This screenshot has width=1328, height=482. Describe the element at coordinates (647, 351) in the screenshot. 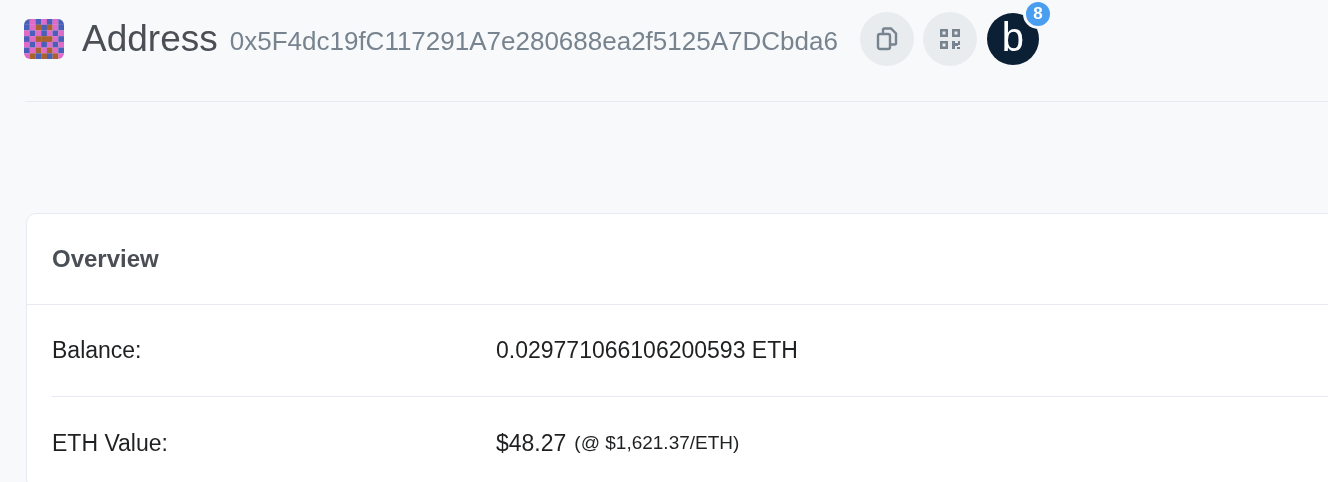

I see `field-value: 0.029771066106200593 ETH` at that location.